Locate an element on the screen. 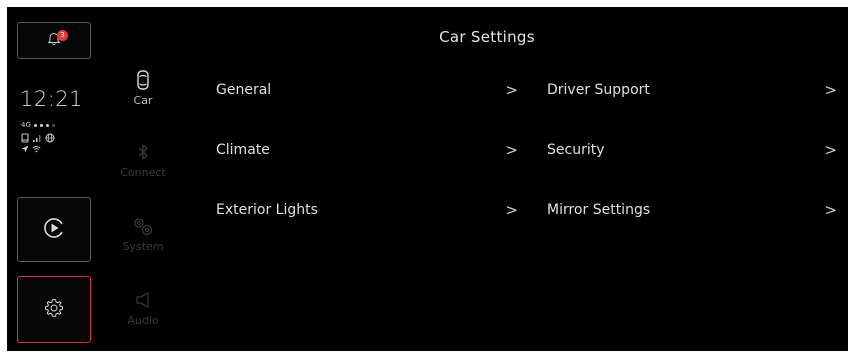  menu-item-label: Driver Support is located at coordinates (598, 90).